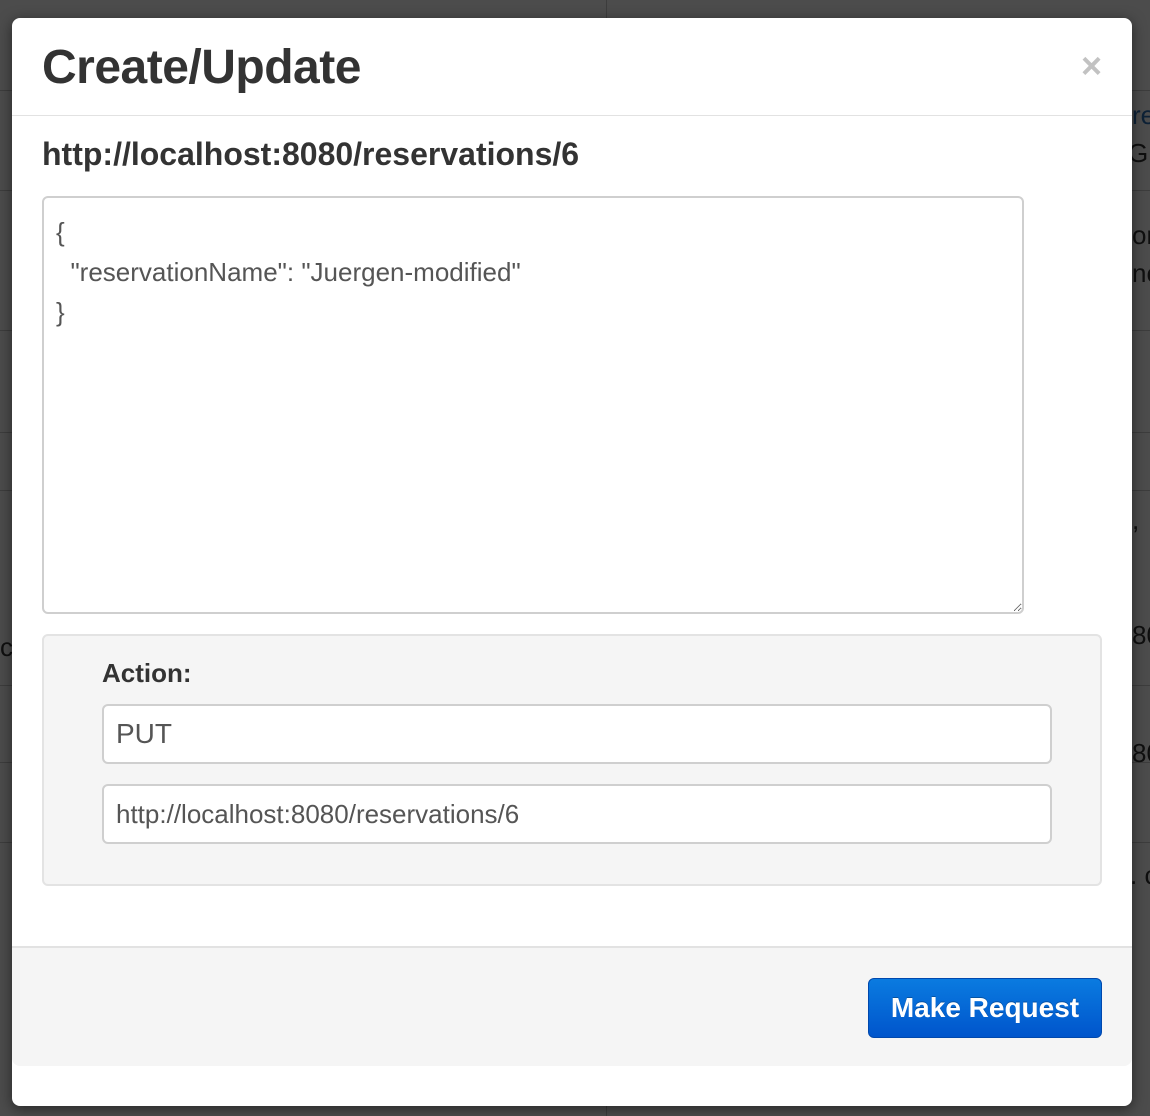 The image size is (1150, 1116). Describe the element at coordinates (985, 1008) in the screenshot. I see `make-request-button: Make Request` at that location.